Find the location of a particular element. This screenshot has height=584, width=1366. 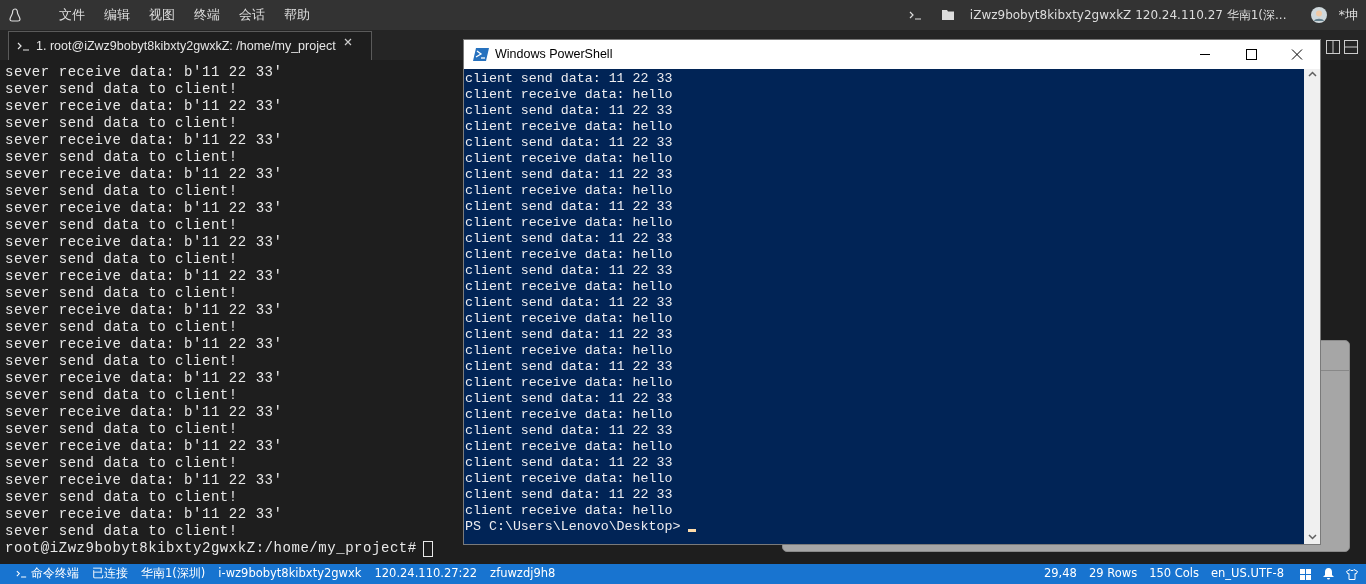

menu-item: 文件 is located at coordinates (72, 15).